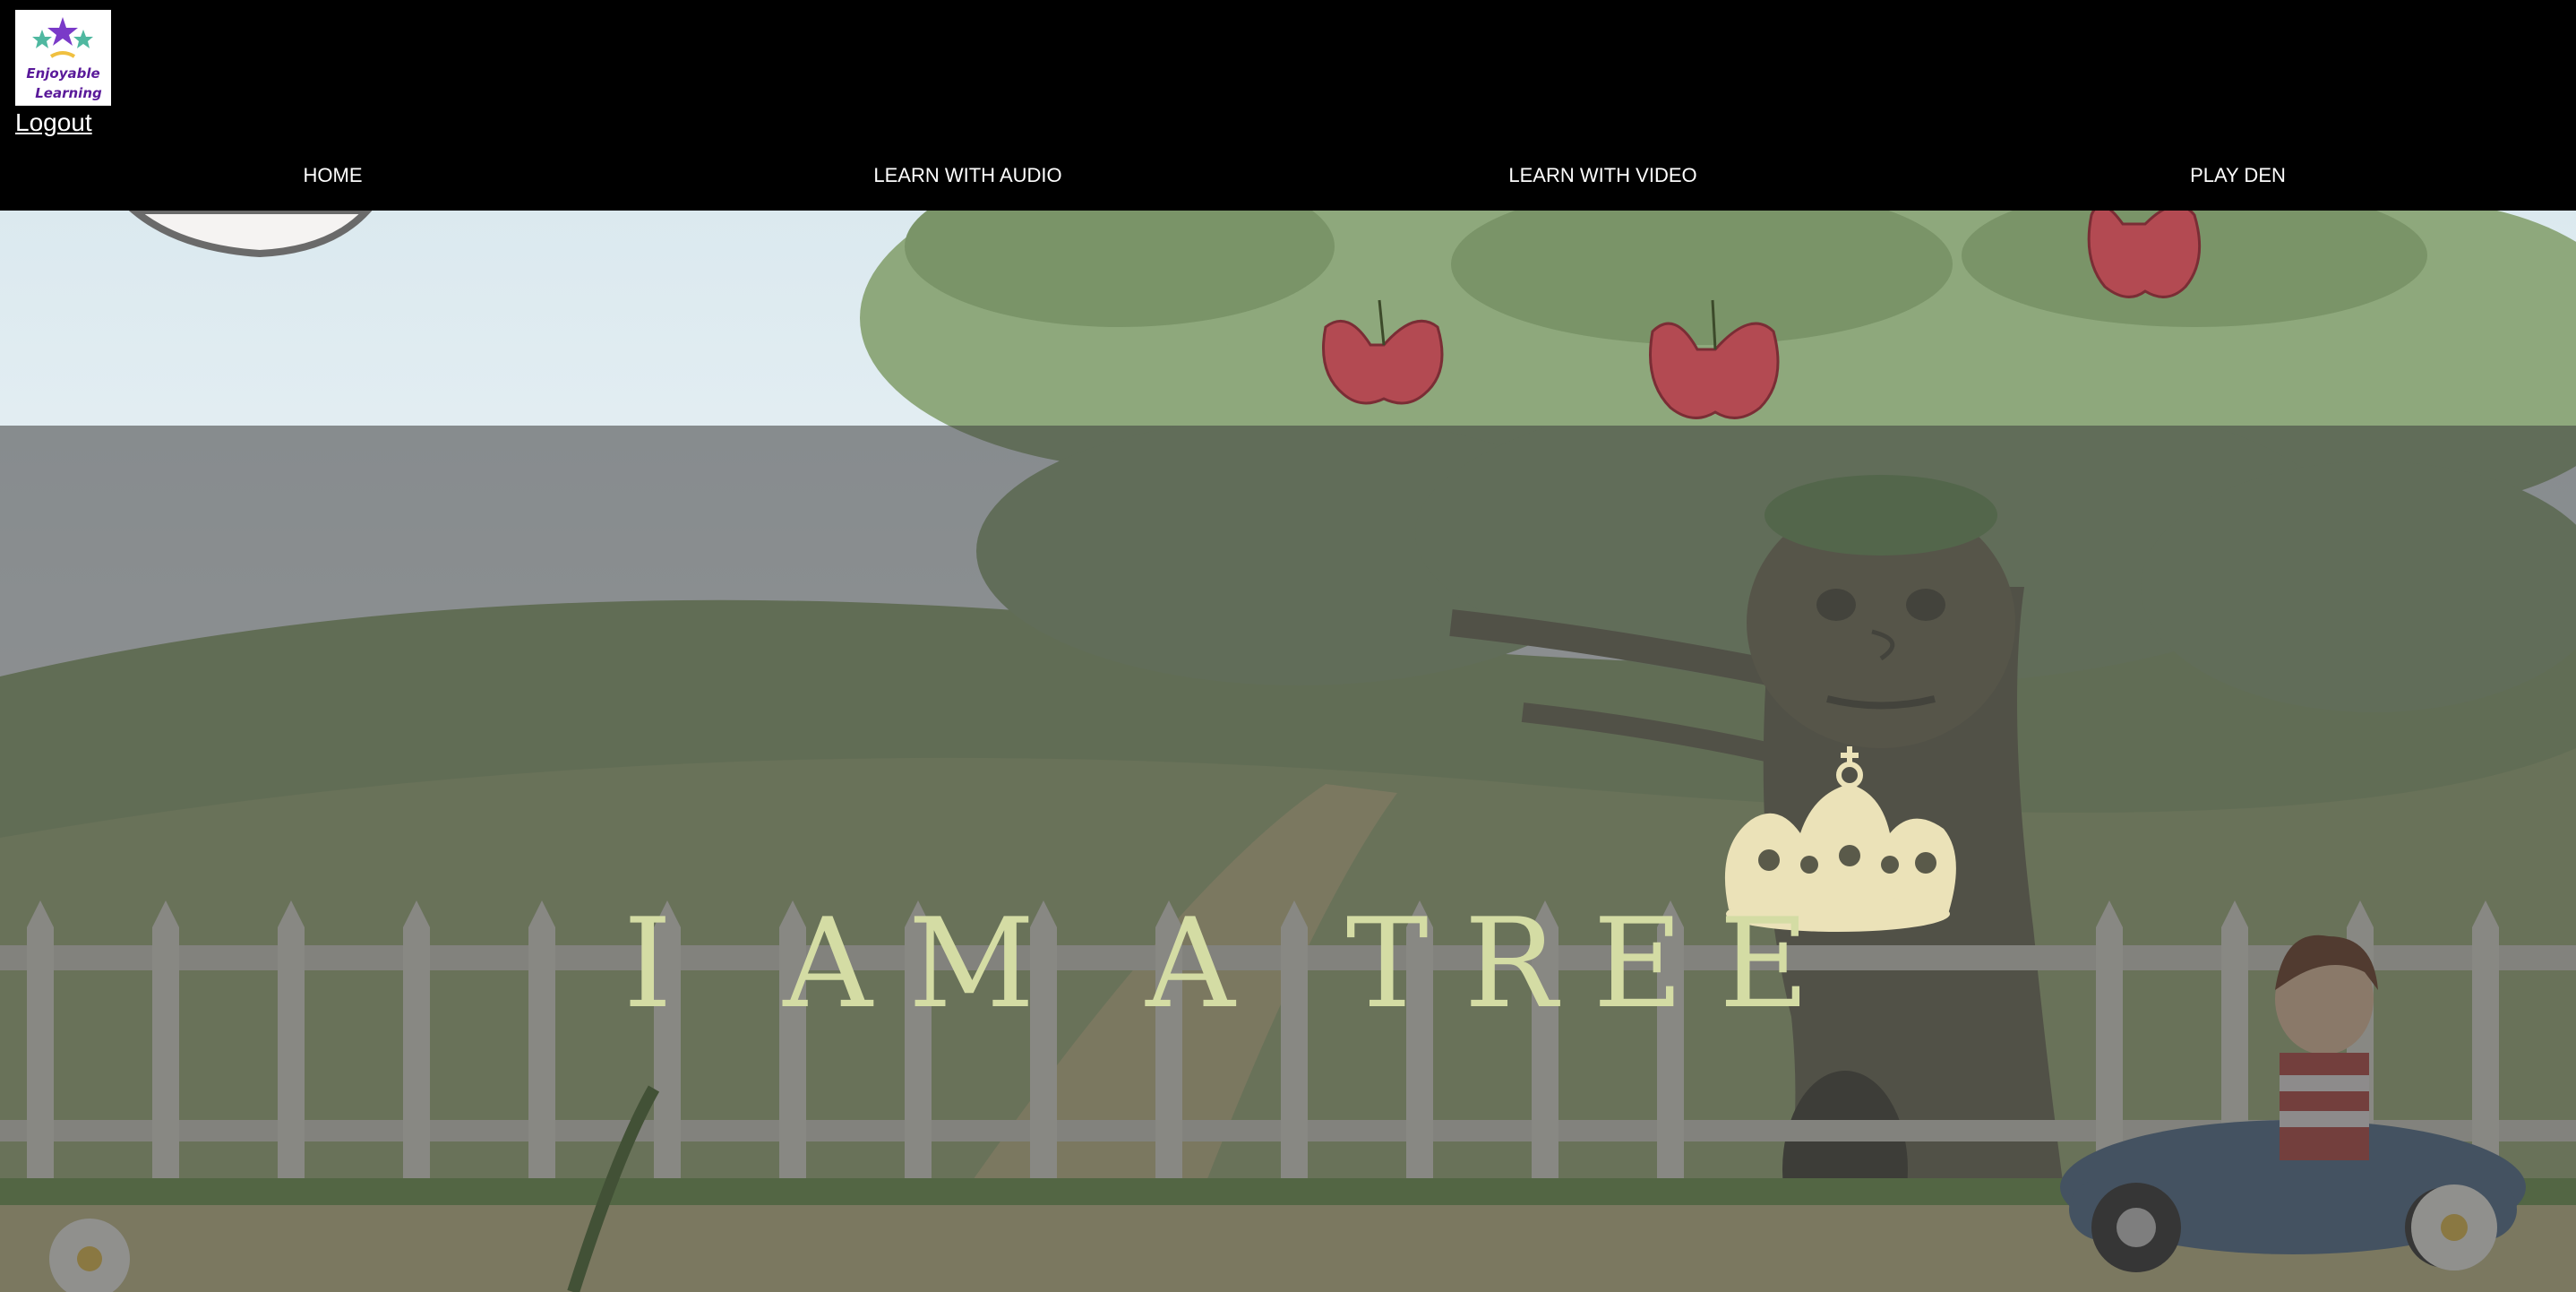  What do you see at coordinates (62, 38) in the screenshot?
I see `stars-people-icon` at bounding box center [62, 38].